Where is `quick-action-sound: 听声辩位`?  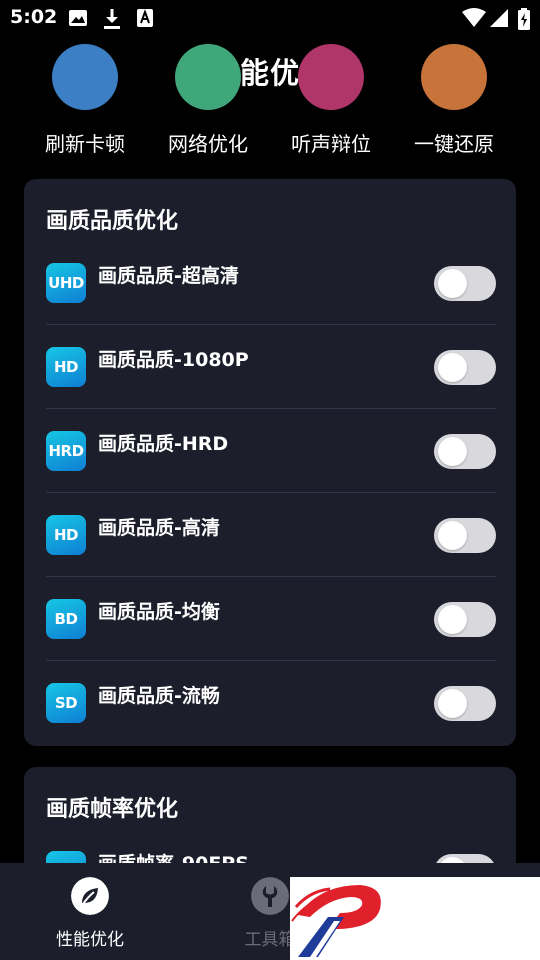
quick-action-sound: 听声辩位 is located at coordinates (331, 103).